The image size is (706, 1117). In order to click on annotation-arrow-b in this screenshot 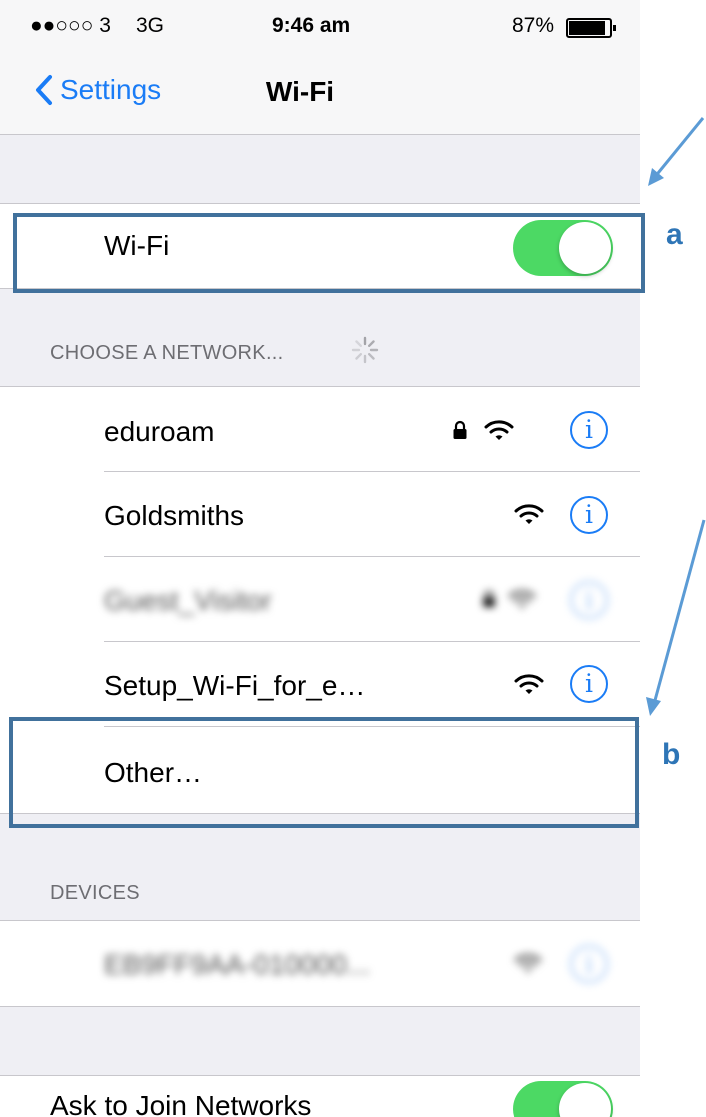, I will do `click(676, 617)`.